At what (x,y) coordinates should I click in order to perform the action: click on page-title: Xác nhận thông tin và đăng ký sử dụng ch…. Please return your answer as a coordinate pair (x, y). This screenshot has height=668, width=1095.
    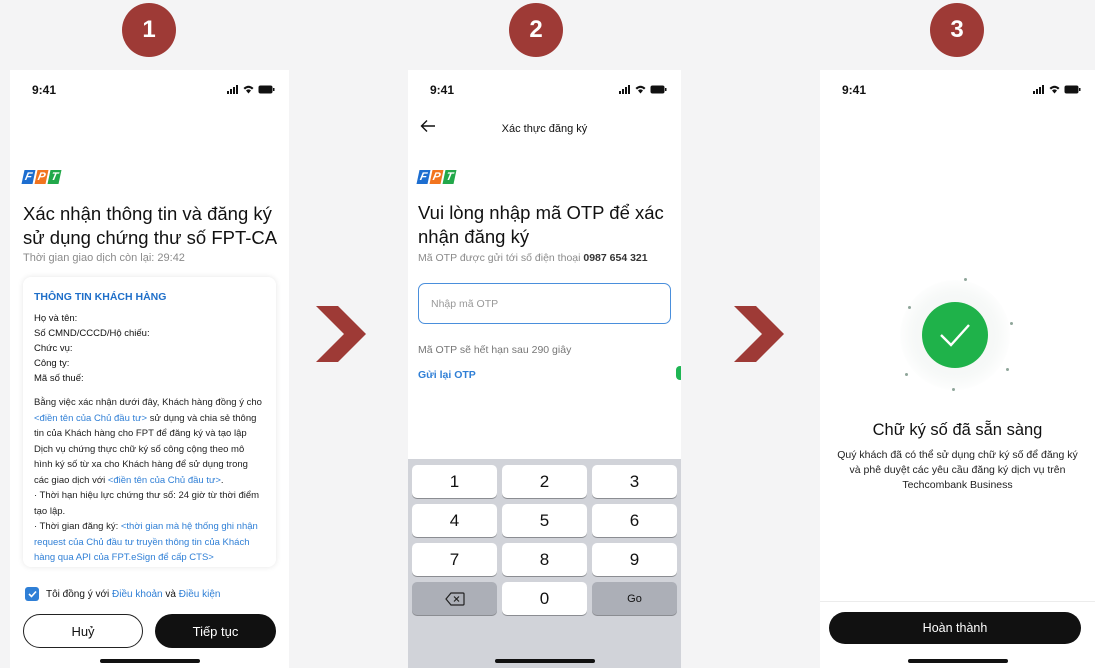
    Looking at the image, I should click on (150, 225).